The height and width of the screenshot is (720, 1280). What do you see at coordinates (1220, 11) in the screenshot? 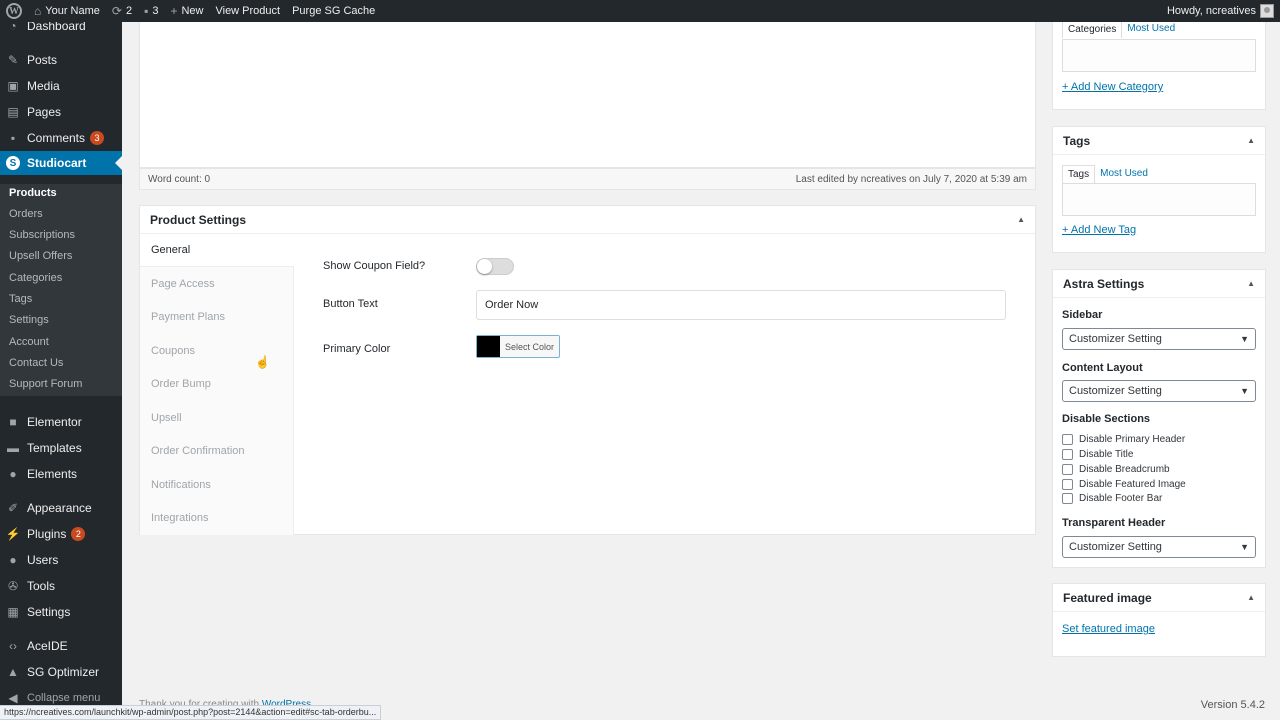
I see `my-account-link: Howdy, ncreatives` at bounding box center [1220, 11].